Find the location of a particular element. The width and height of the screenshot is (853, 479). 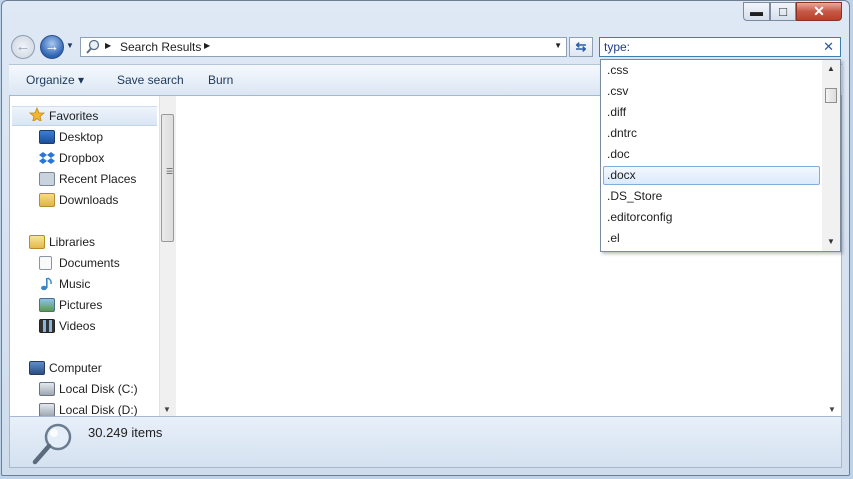

sidebar-item-label: Dropbox is located at coordinates (82, 158).